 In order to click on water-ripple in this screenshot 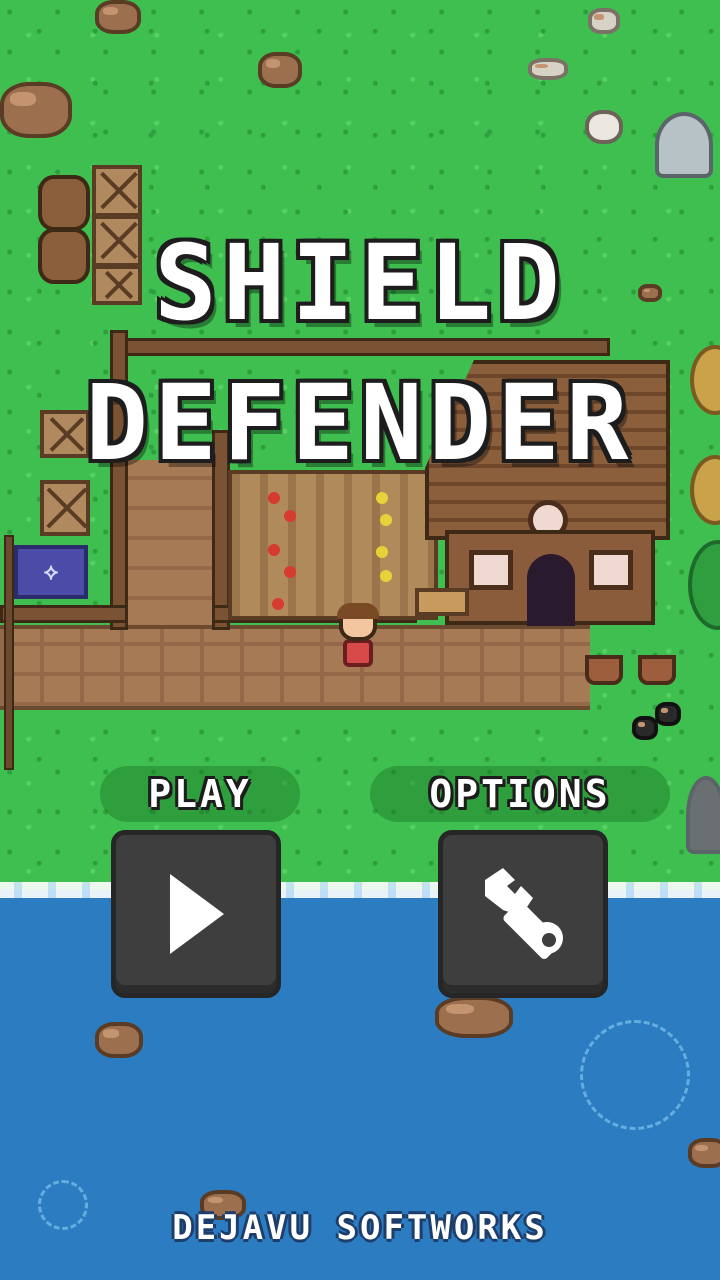, I will do `click(635, 1075)`.